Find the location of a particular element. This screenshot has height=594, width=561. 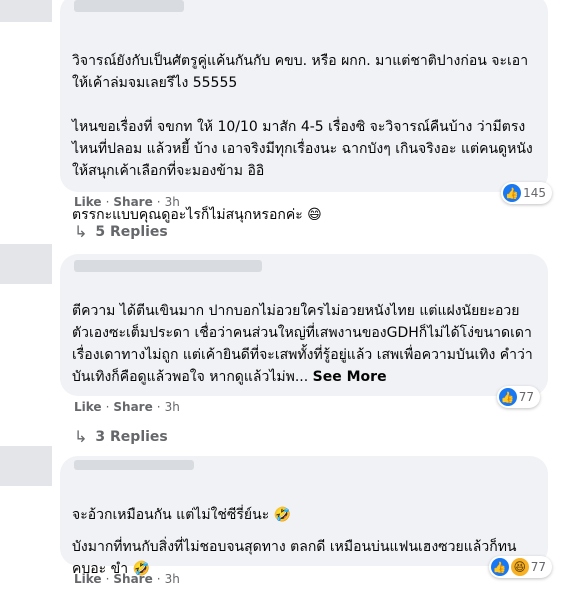

reaction-summary: 👍 😆 77 is located at coordinates (520, 567).